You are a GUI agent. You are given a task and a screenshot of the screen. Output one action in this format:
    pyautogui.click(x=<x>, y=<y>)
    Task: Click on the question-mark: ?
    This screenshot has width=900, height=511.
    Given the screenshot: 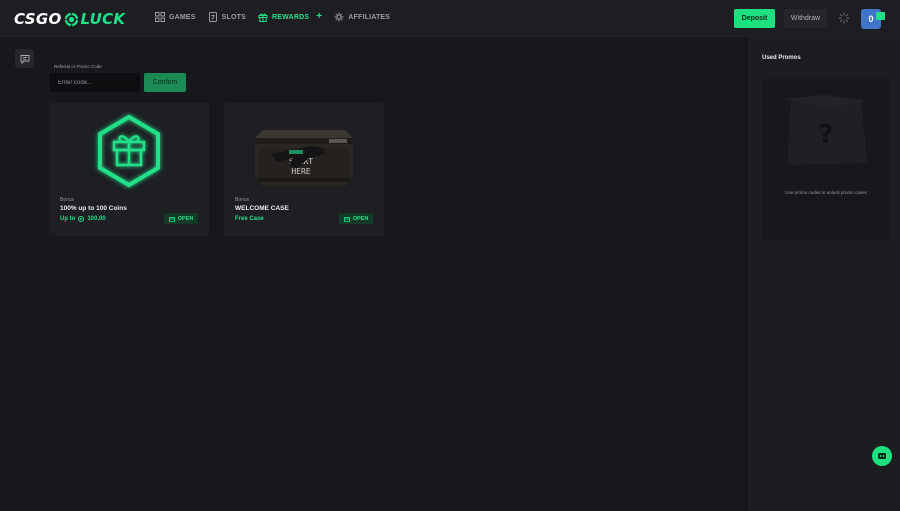 What is the action you would take?
    pyautogui.click(x=825, y=135)
    